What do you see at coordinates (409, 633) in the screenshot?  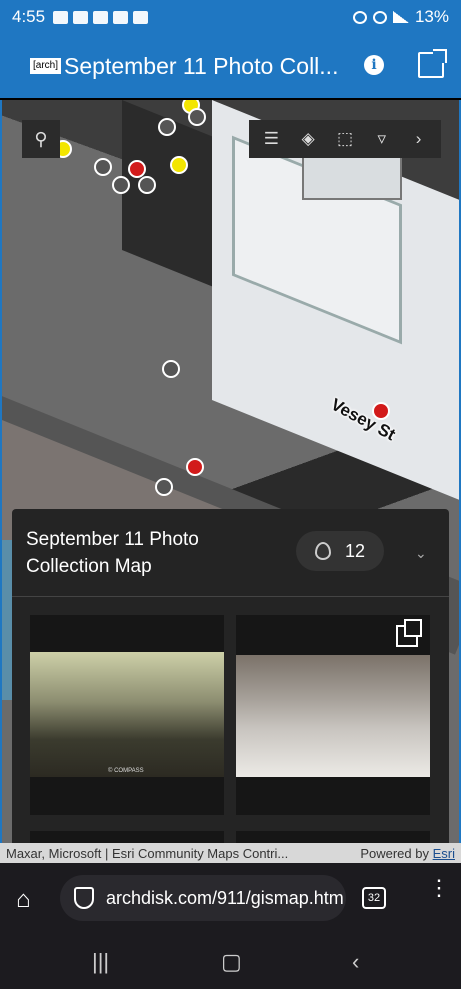 I see `expand-icon` at bounding box center [409, 633].